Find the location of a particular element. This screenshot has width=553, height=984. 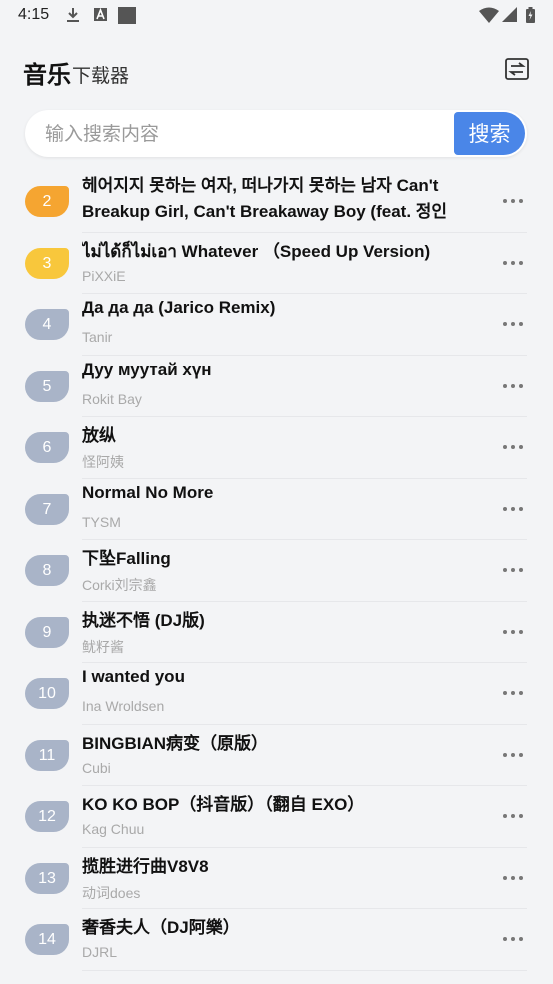

song-row: 10 I wanted you Ina Wroldsen is located at coordinates (276, 694).